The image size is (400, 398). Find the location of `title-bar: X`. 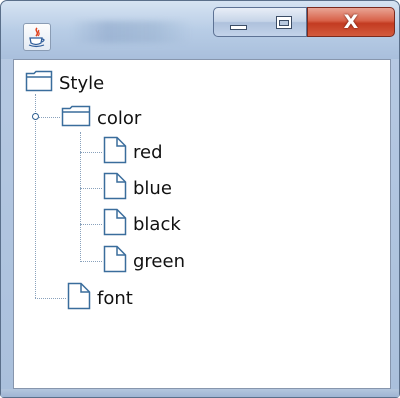

title-bar: X is located at coordinates (200, 30).